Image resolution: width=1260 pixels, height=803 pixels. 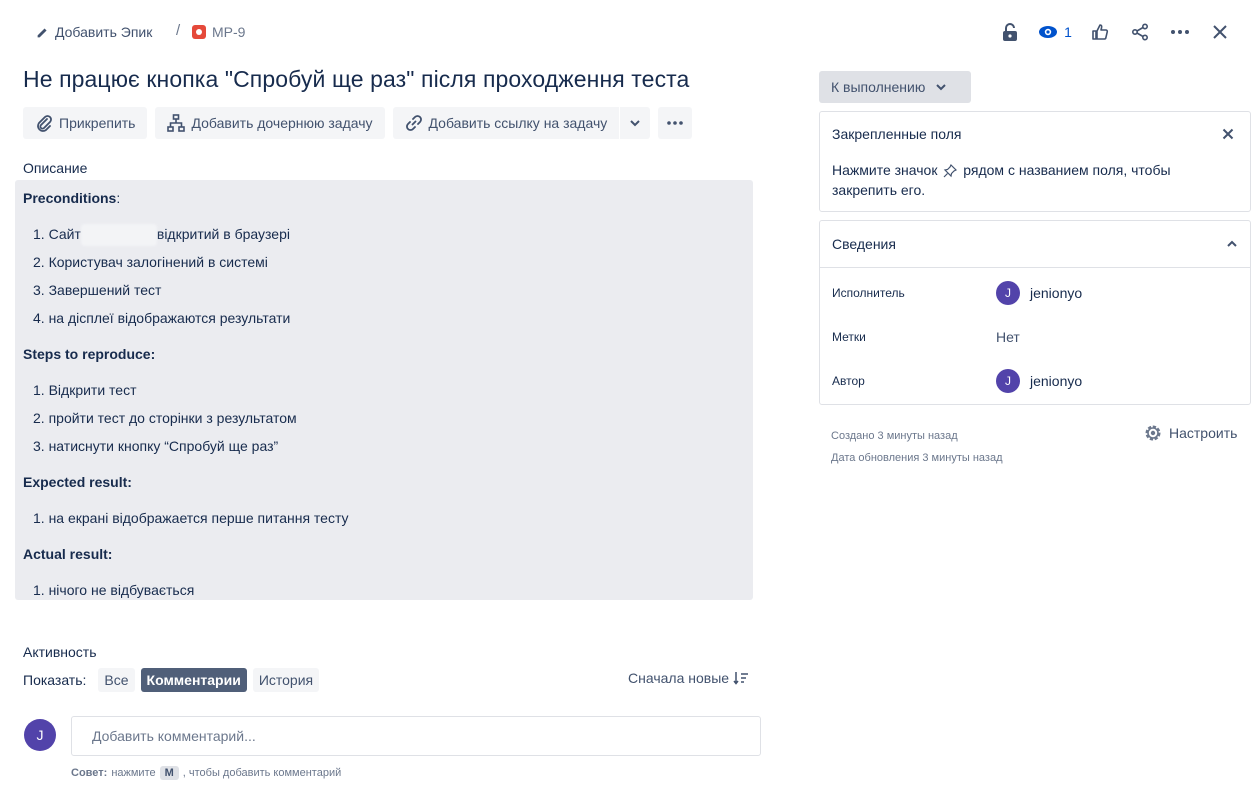 What do you see at coordinates (118, 235) in the screenshot?
I see `redacted-site-name` at bounding box center [118, 235].